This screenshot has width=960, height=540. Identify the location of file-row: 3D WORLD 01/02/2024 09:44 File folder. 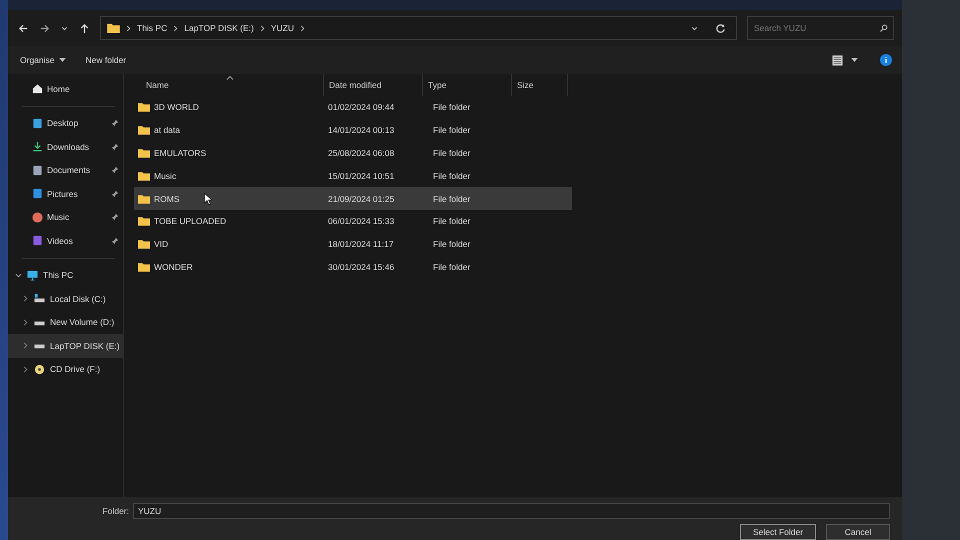
(353, 107).